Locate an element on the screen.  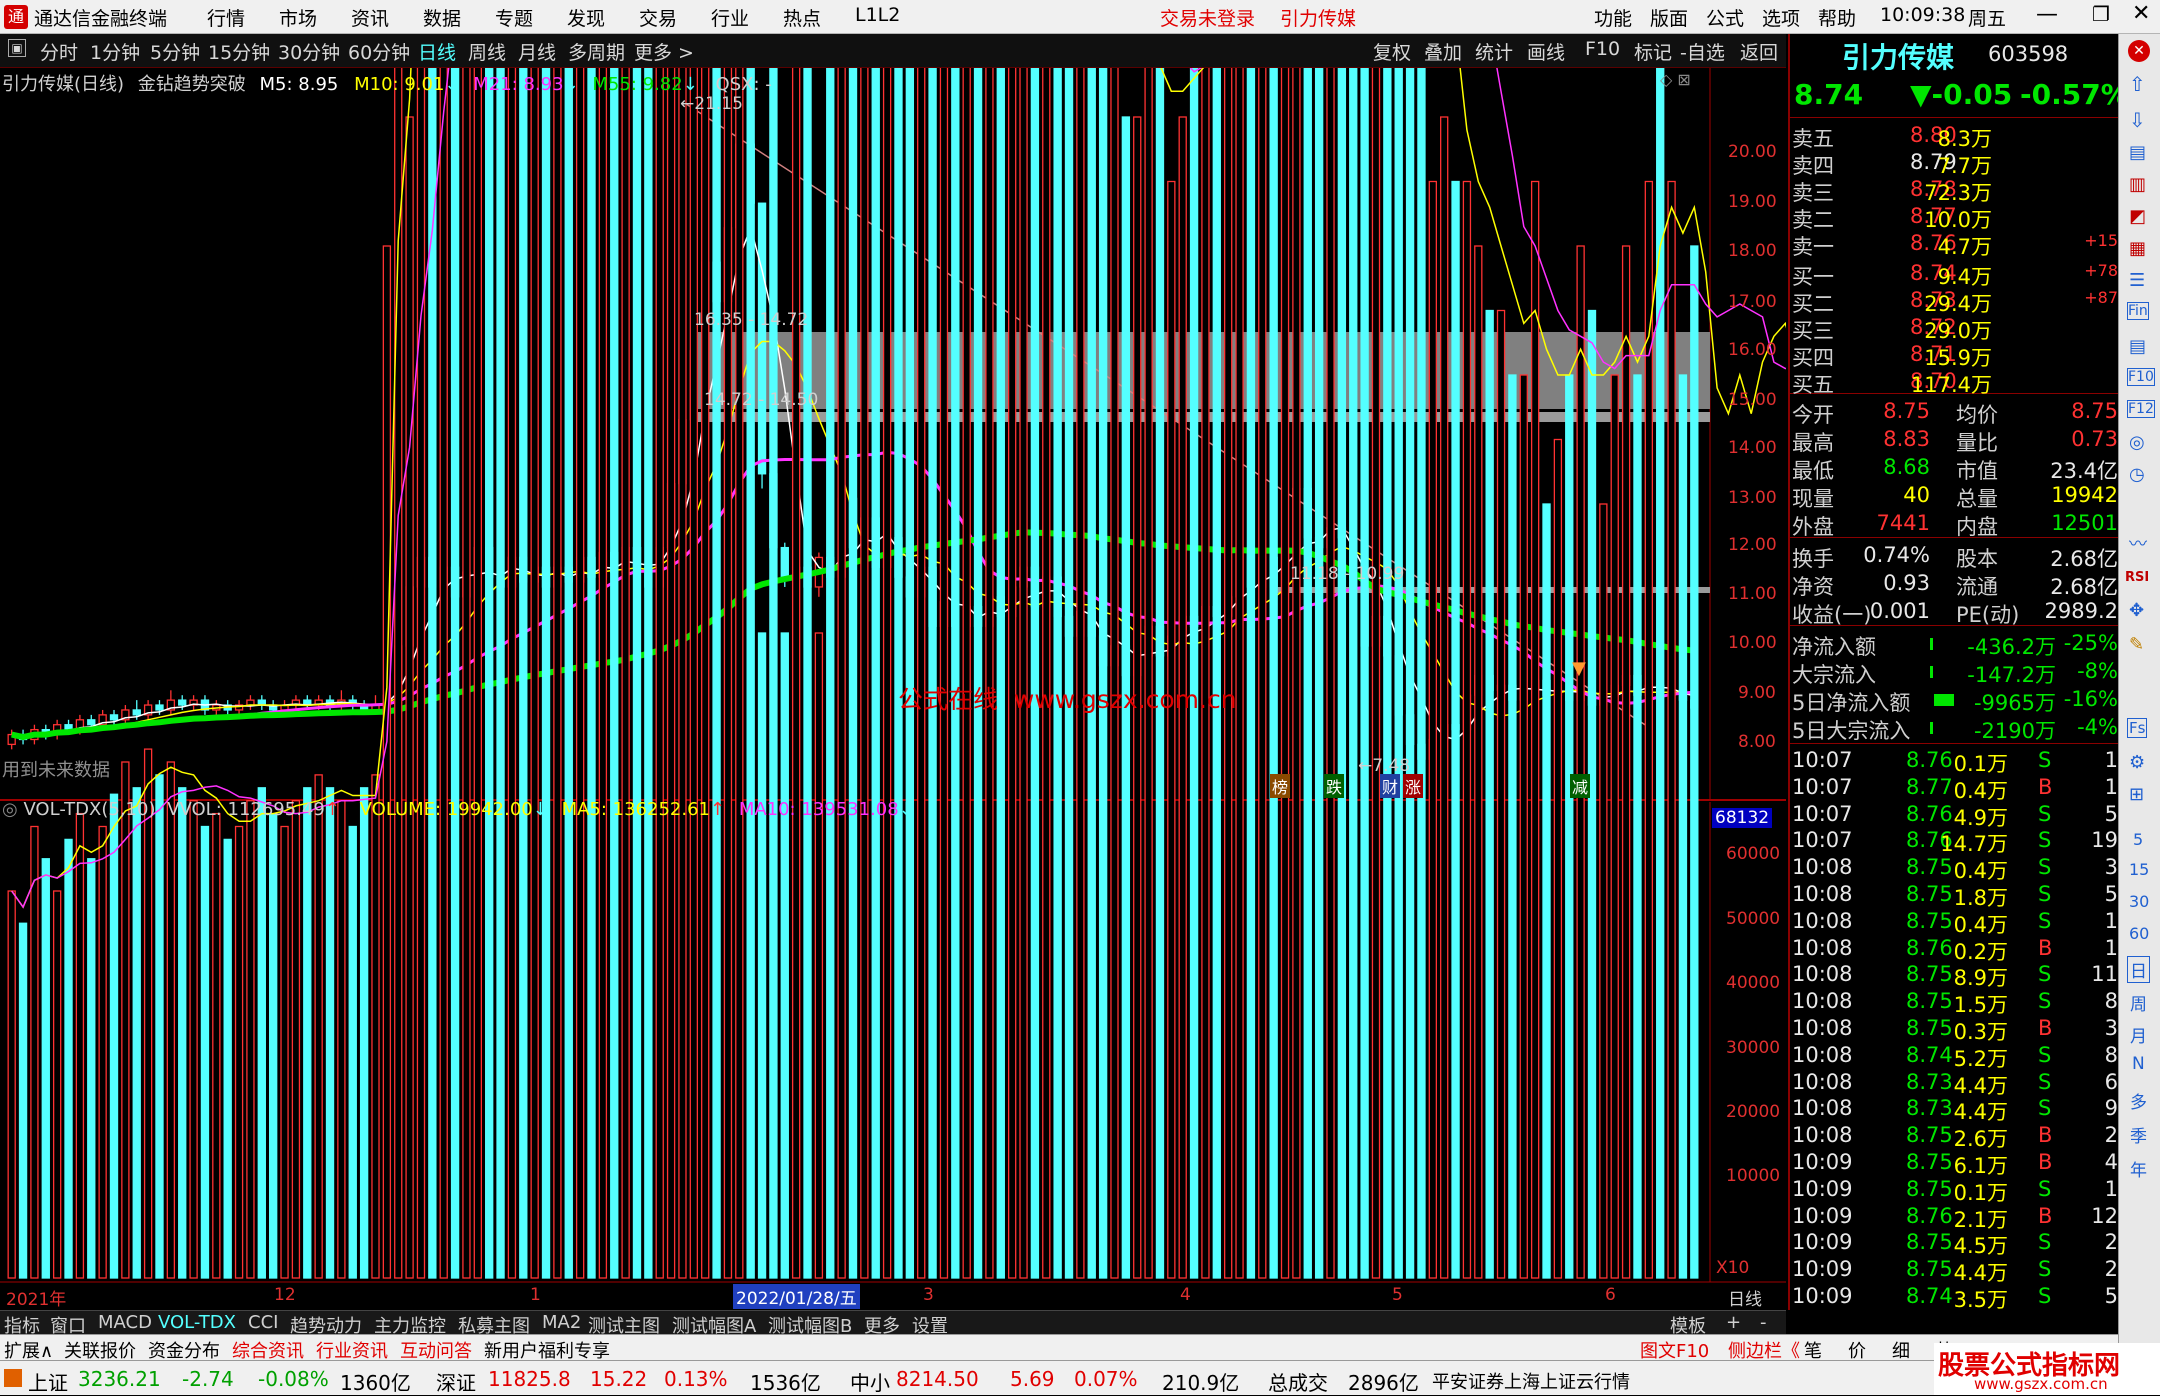
wave-icon: 〰 is located at coordinates (2138, 543).